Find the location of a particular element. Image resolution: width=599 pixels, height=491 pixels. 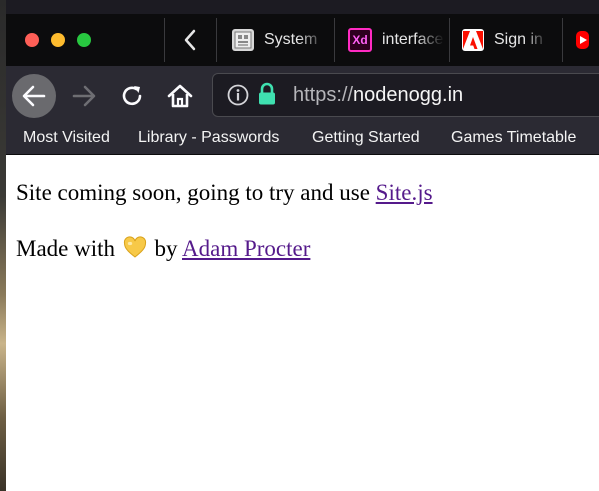

credit-line: Made with by Adam Procter is located at coordinates (163, 249).